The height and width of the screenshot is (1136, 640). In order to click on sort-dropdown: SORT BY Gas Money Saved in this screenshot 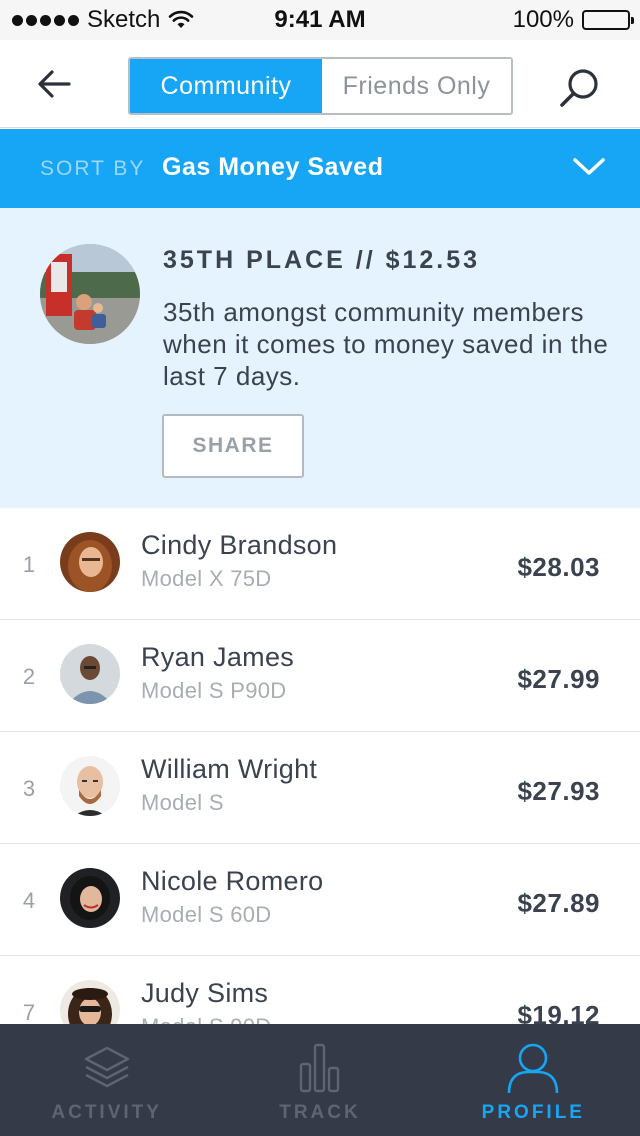, I will do `click(320, 168)`.